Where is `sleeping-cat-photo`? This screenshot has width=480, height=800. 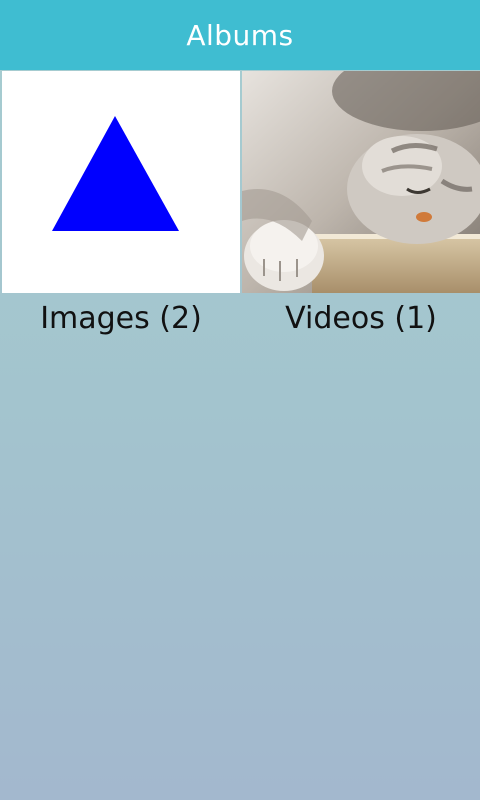 sleeping-cat-photo is located at coordinates (361, 182).